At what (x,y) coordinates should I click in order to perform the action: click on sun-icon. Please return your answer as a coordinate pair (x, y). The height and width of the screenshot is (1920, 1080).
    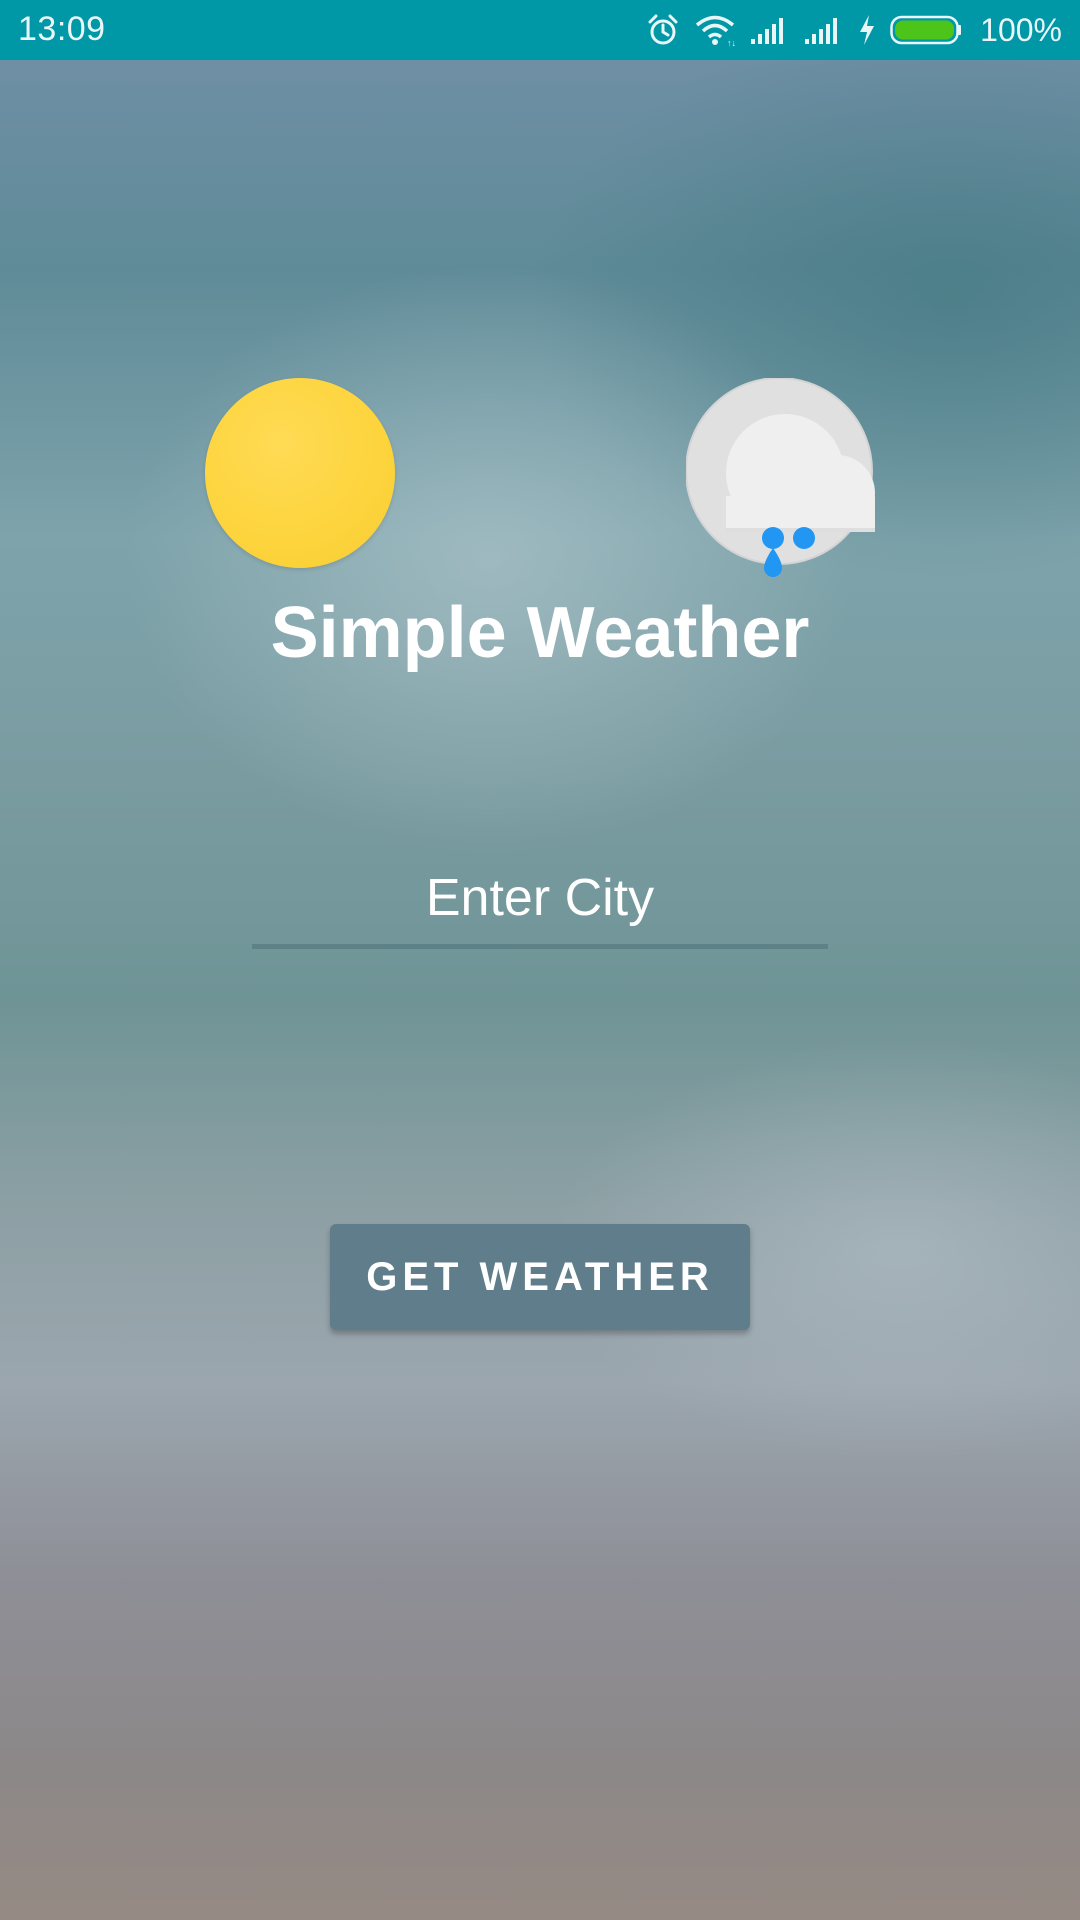
    Looking at the image, I should click on (300, 473).